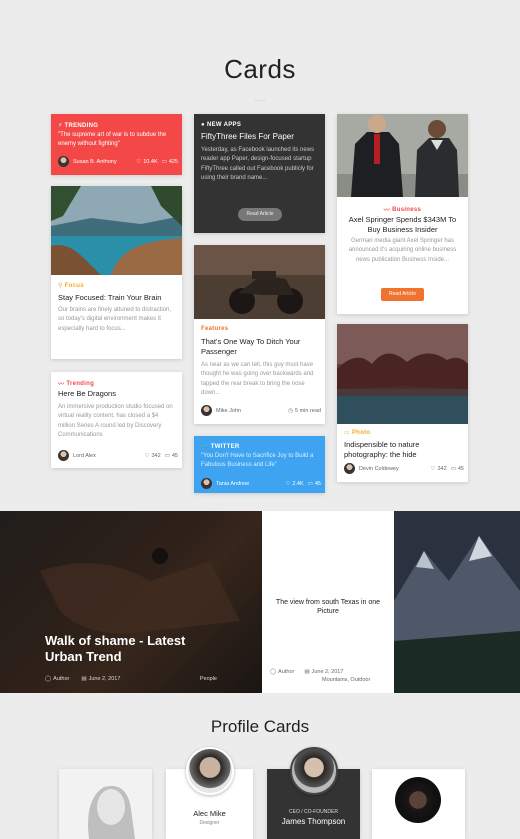 The height and width of the screenshot is (839, 520). What do you see at coordinates (404, 468) in the screenshot?
I see `card-footer: Devin Coldewey ♡ 342 ▭ 45` at bounding box center [404, 468].